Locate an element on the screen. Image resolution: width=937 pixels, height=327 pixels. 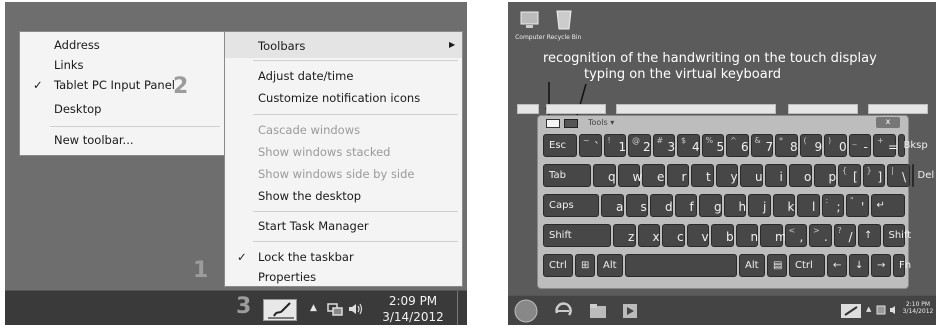
key-backspace: Bksp is located at coordinates (912, 145).